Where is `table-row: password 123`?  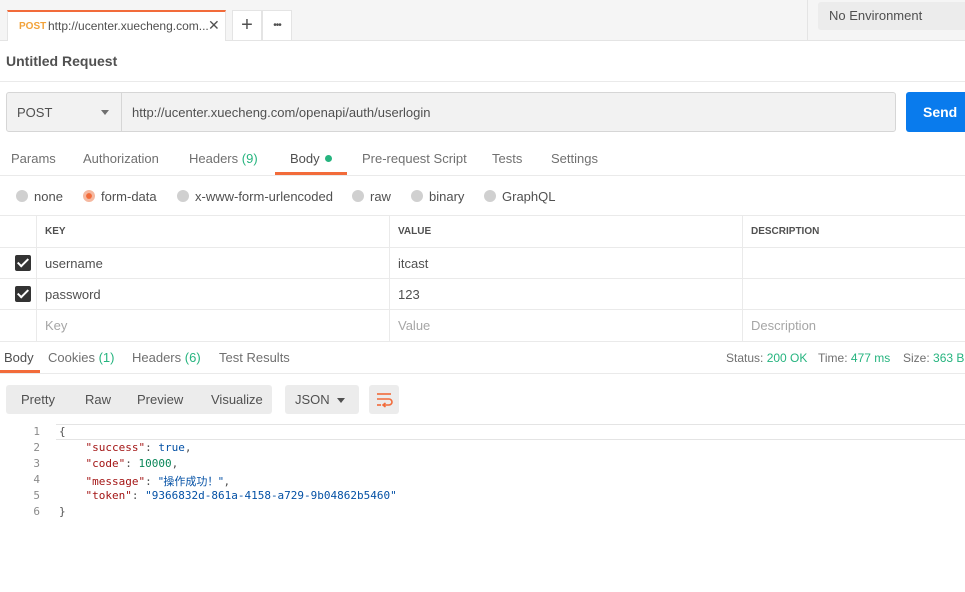 table-row: password 123 is located at coordinates (482, 294).